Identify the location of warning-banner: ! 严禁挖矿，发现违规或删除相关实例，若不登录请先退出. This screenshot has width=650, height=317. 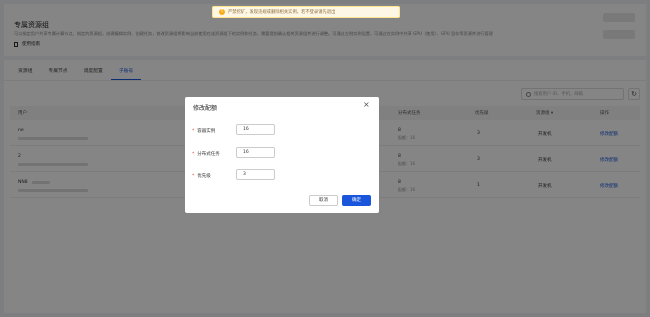
(306, 12).